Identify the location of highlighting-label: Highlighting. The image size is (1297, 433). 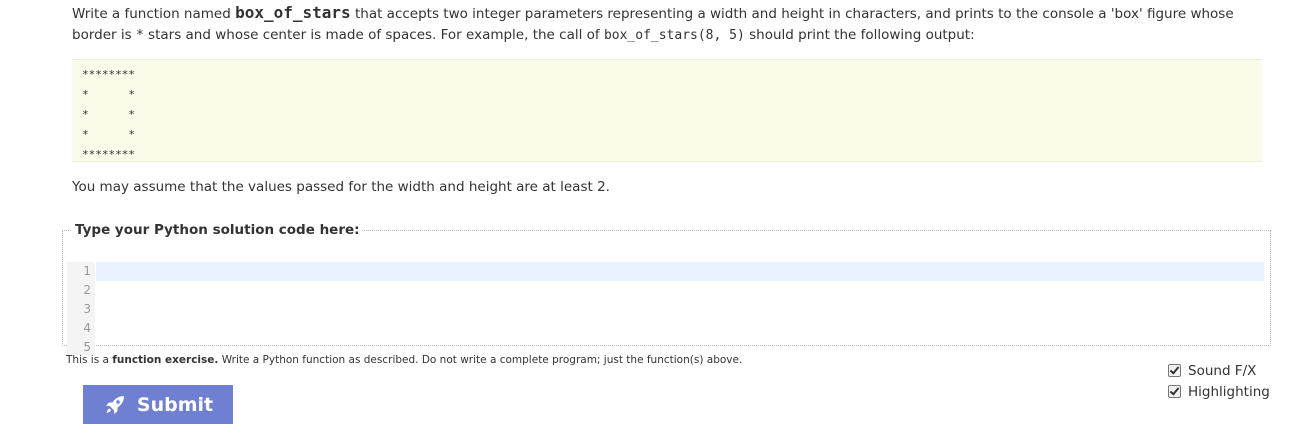
(1229, 391).